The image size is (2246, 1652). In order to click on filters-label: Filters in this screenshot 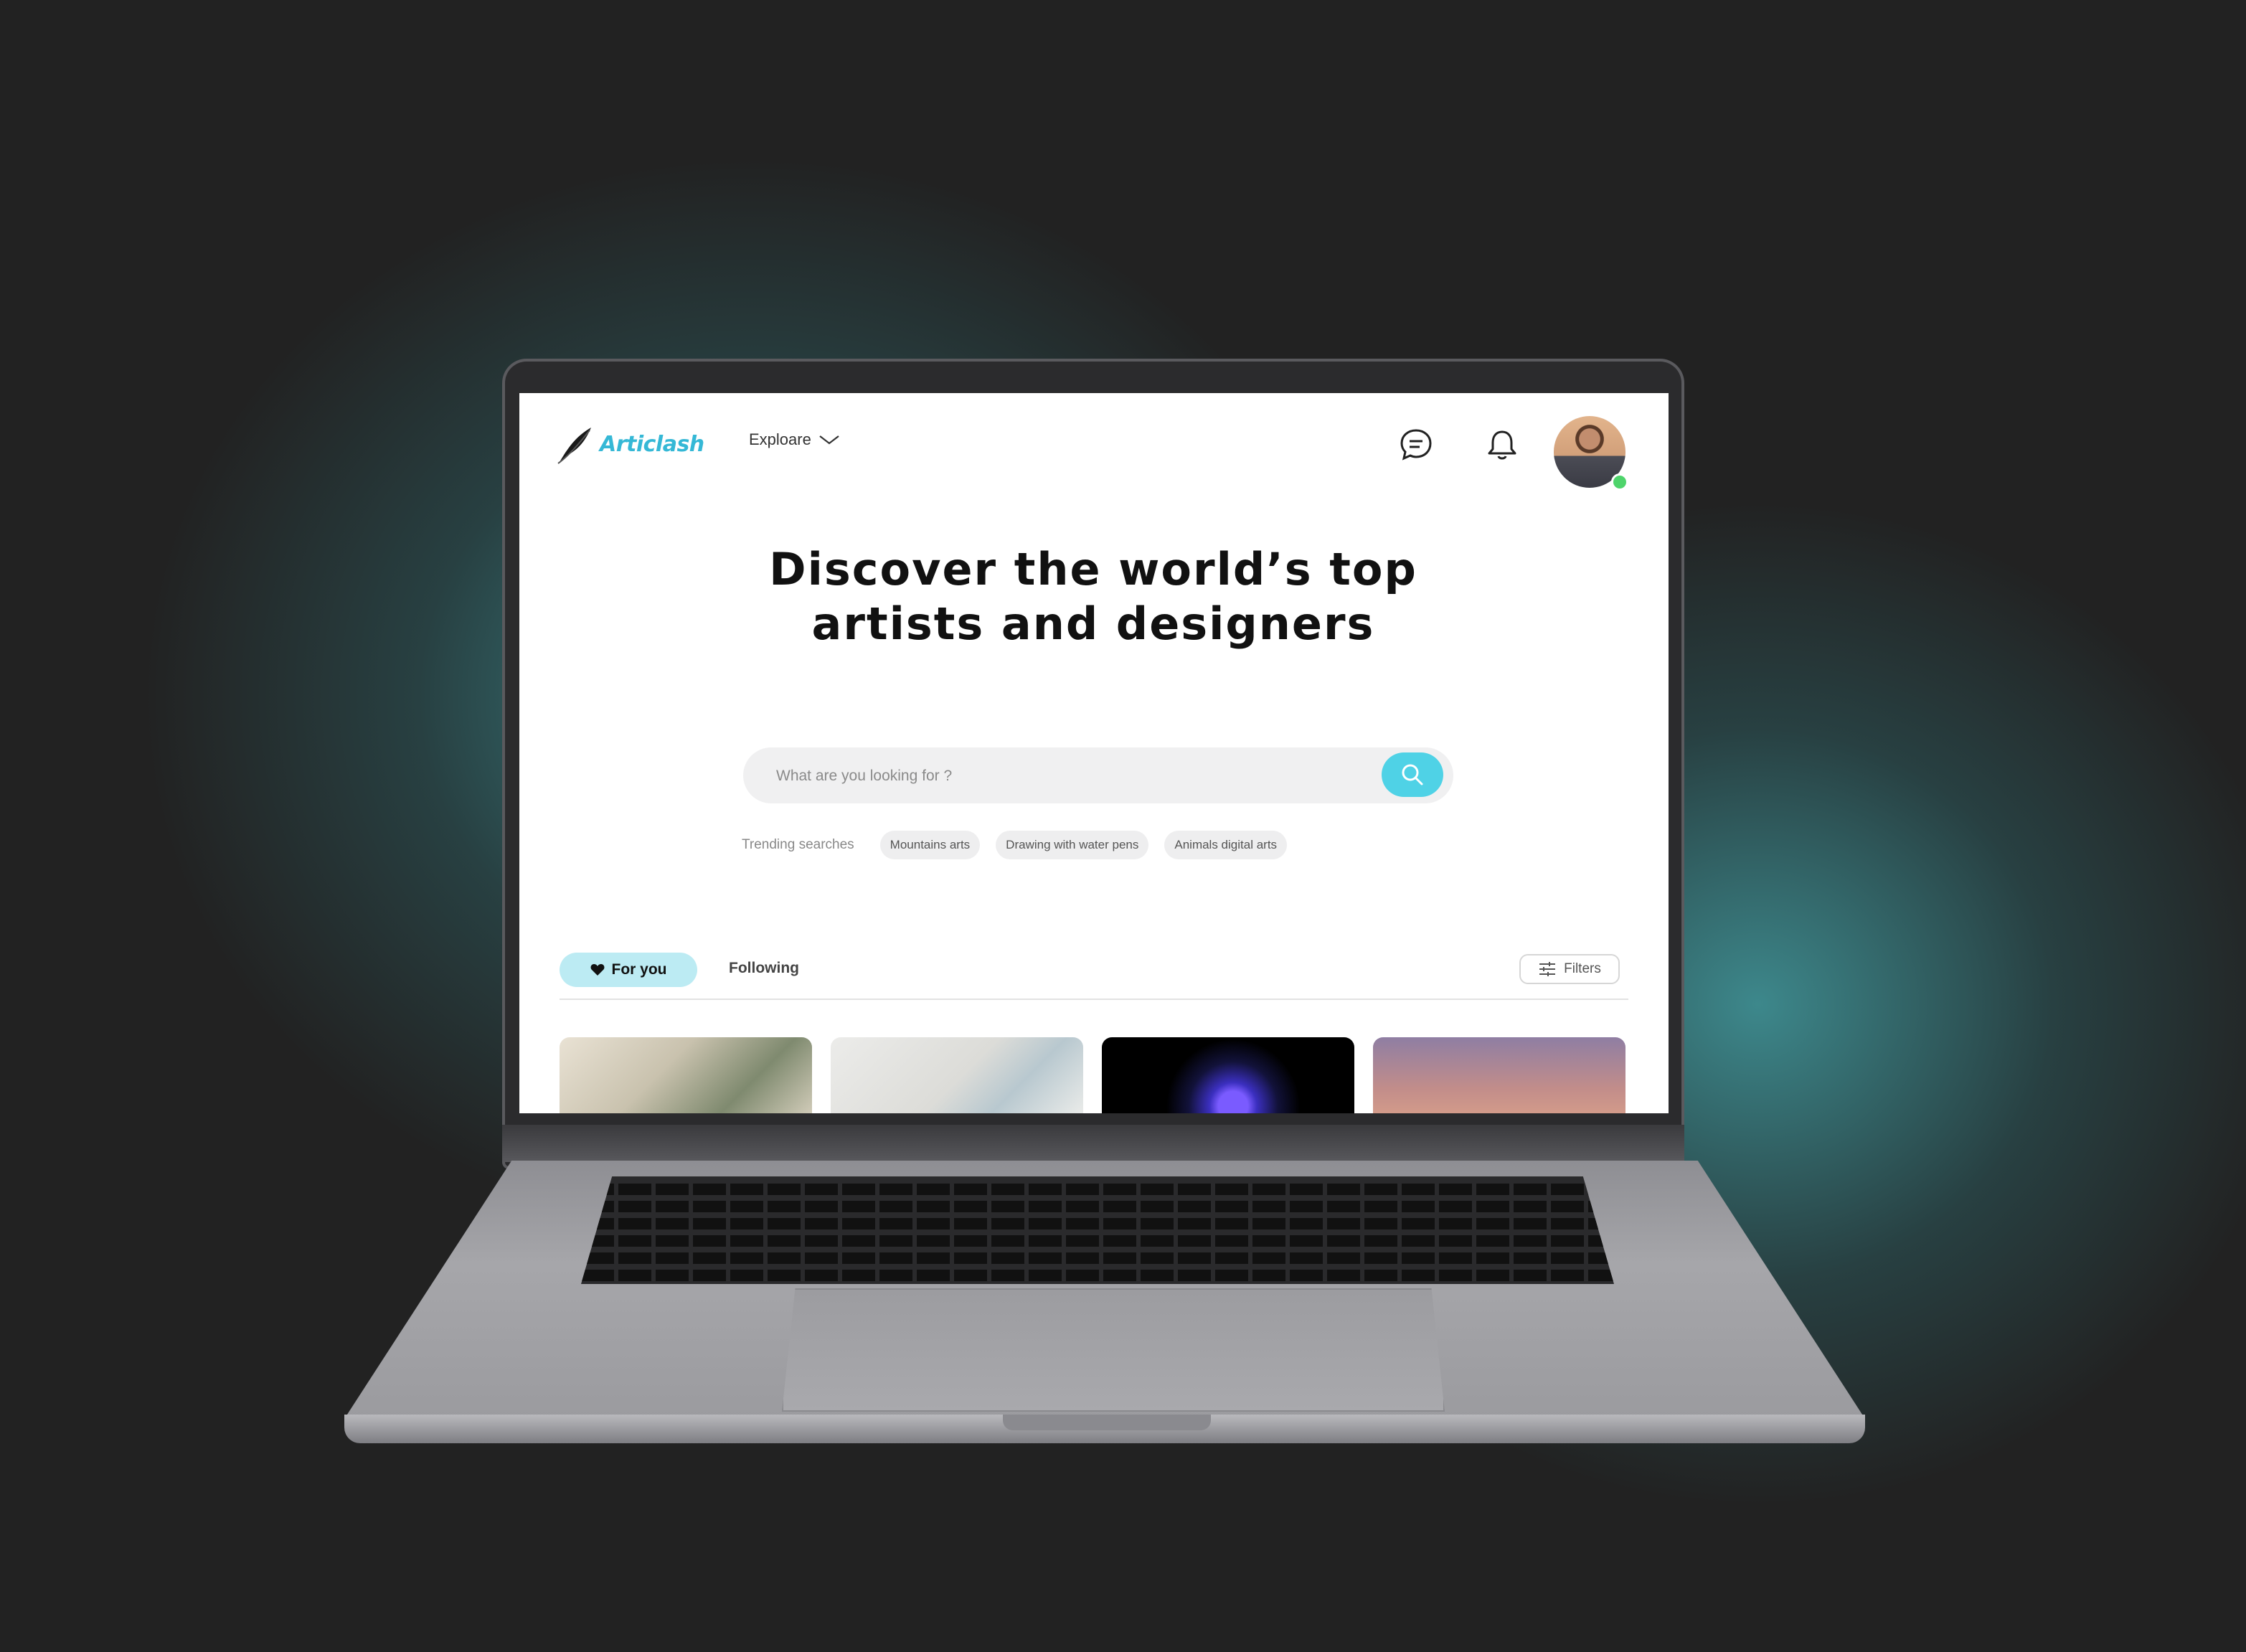, I will do `click(1582, 968)`.